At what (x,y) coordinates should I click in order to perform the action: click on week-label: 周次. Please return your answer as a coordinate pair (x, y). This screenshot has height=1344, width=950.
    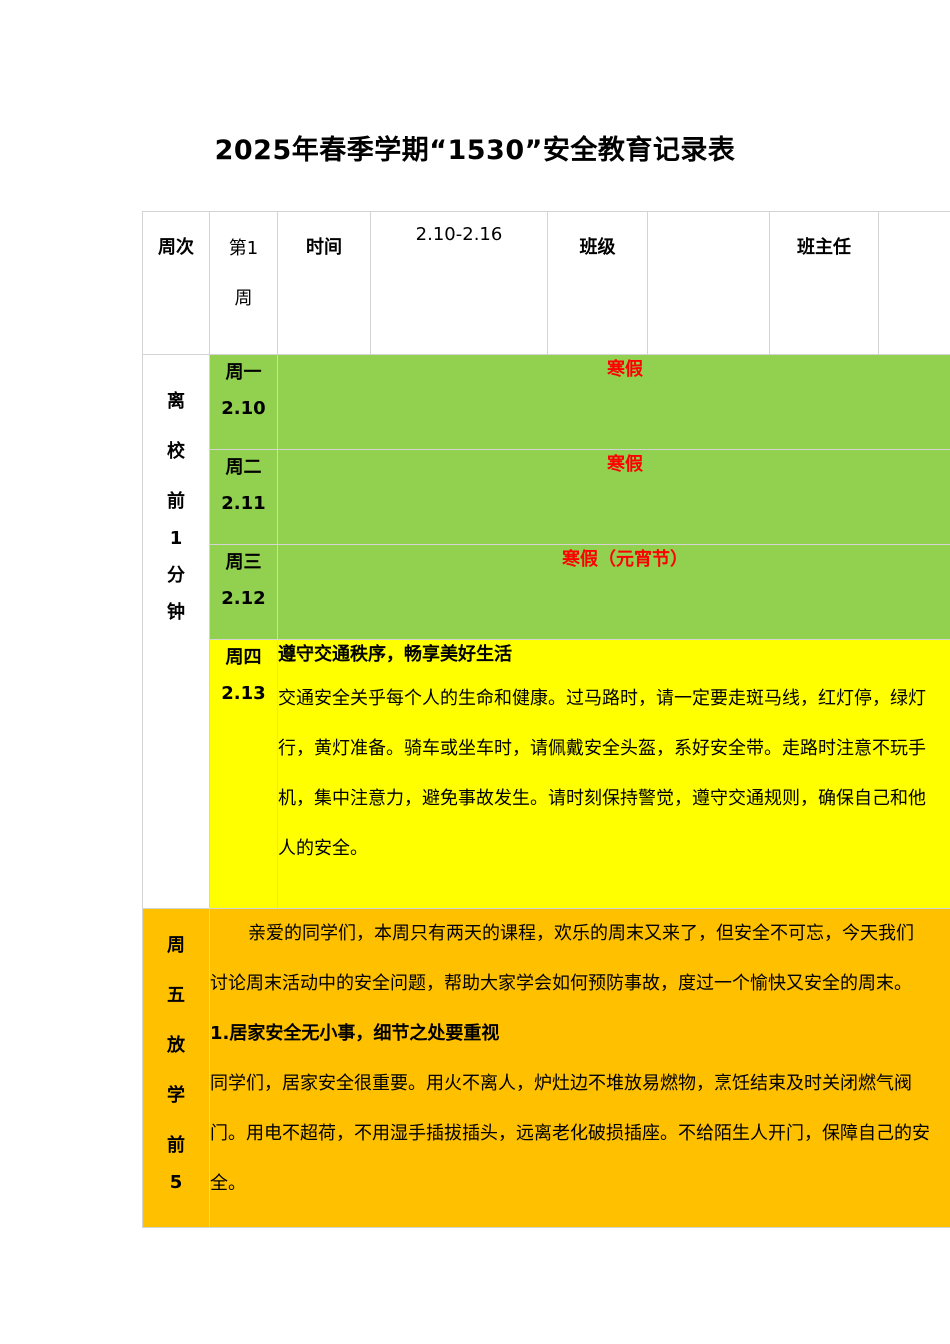
    Looking at the image, I should click on (176, 283).